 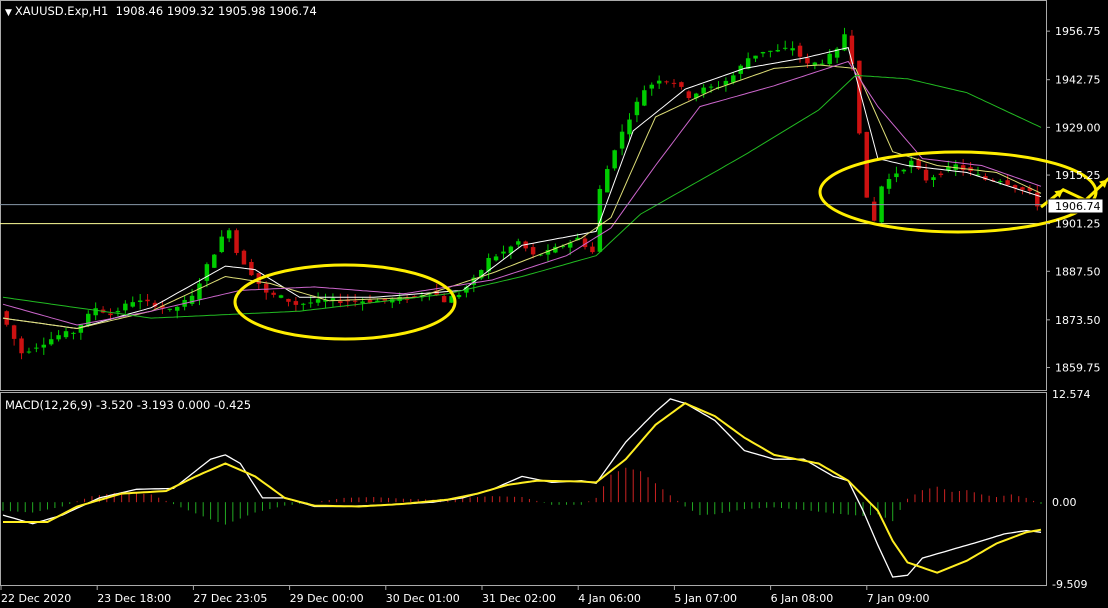 What do you see at coordinates (1078, 31) in the screenshot?
I see `price-axis-label: 1956.75` at bounding box center [1078, 31].